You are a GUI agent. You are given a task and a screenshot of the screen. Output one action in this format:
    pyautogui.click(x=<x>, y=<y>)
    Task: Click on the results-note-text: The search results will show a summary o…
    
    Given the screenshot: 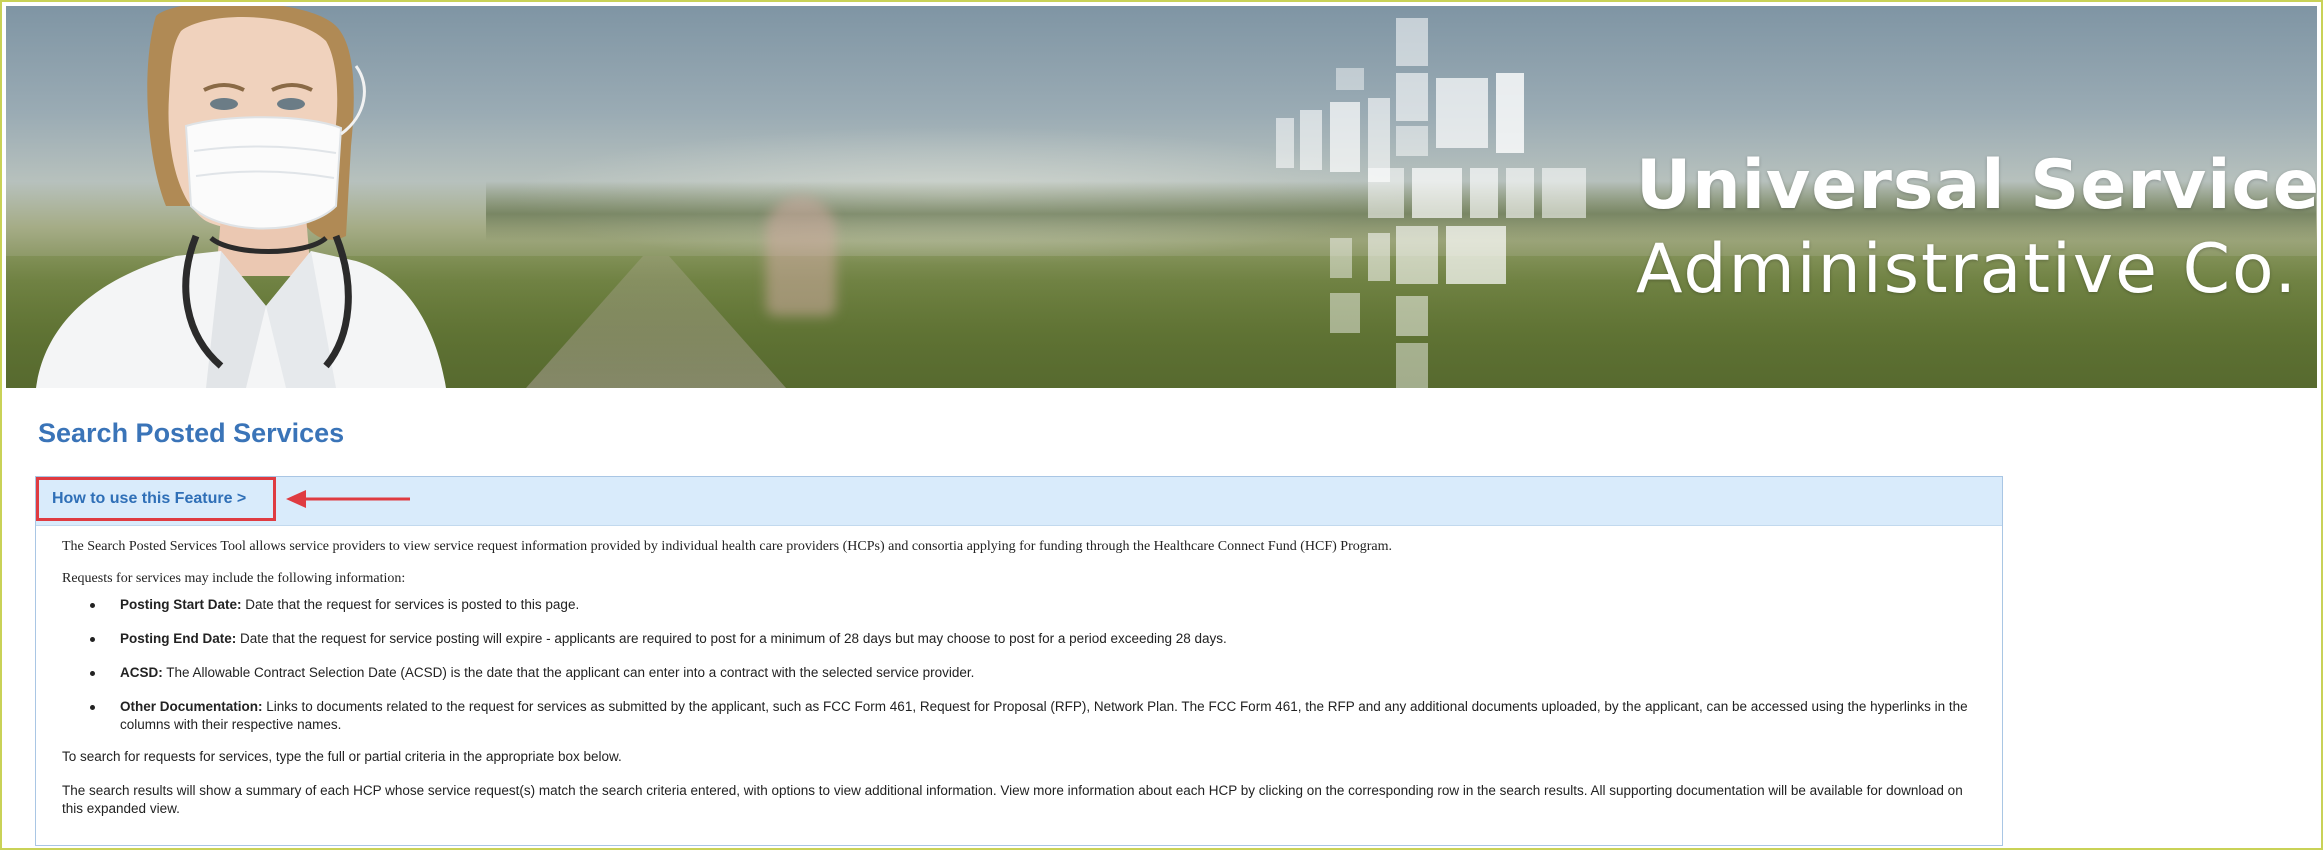 What is the action you would take?
    pyautogui.click(x=1012, y=799)
    